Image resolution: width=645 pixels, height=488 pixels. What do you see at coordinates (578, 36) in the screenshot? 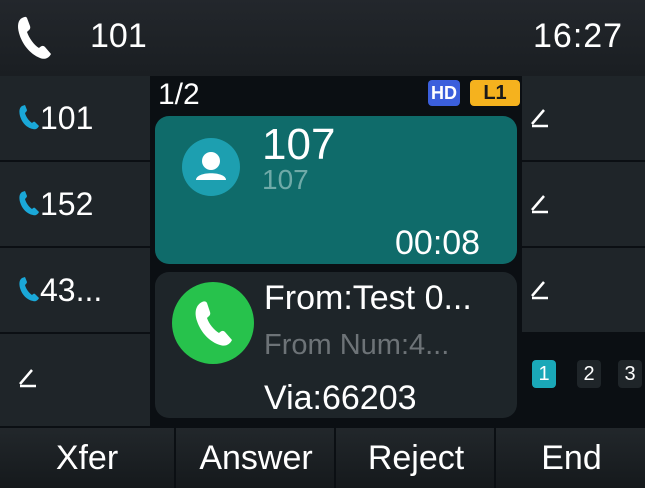
I see `clock-time: 16:27` at bounding box center [578, 36].